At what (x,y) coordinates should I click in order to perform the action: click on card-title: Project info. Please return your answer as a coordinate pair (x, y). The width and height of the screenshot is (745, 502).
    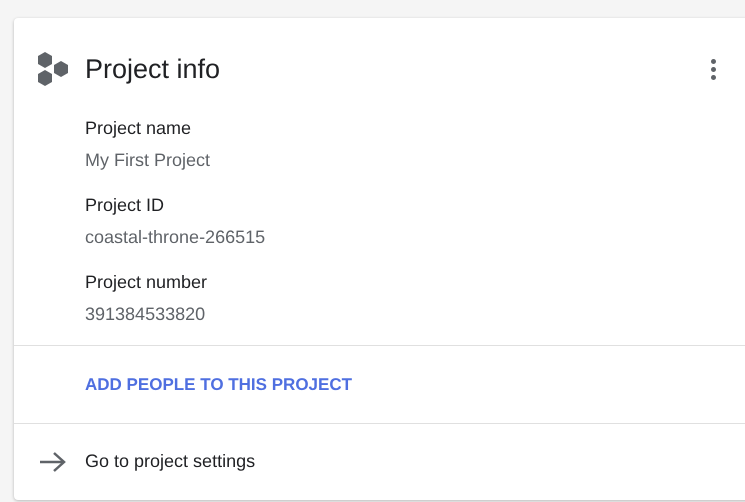
    Looking at the image, I should click on (152, 69).